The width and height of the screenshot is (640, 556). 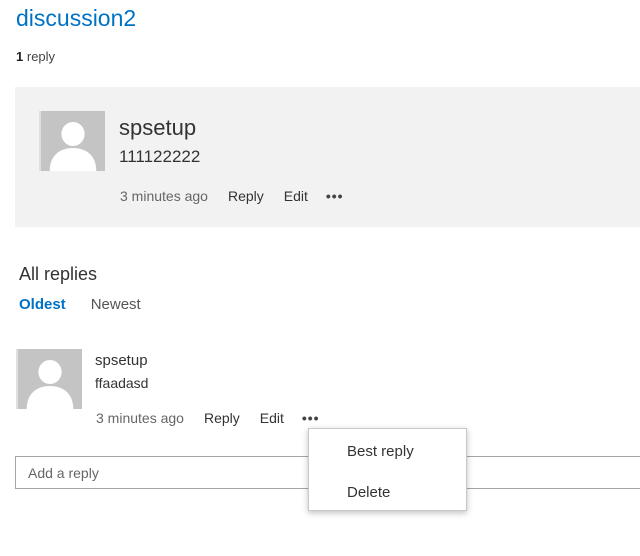 What do you see at coordinates (160, 156) in the screenshot?
I see `post-body: 111122222` at bounding box center [160, 156].